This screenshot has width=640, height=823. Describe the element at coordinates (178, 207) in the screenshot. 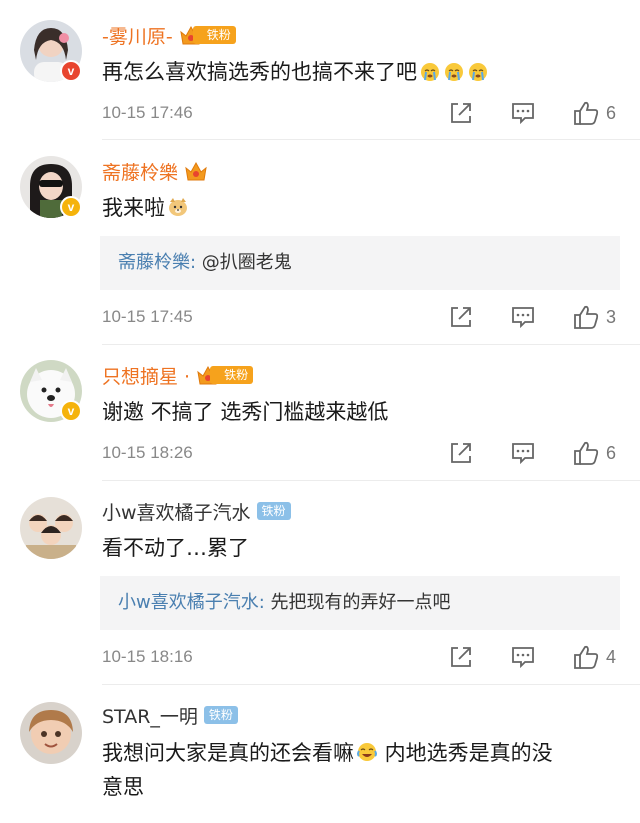

I see `doge-emoji-icon` at that location.